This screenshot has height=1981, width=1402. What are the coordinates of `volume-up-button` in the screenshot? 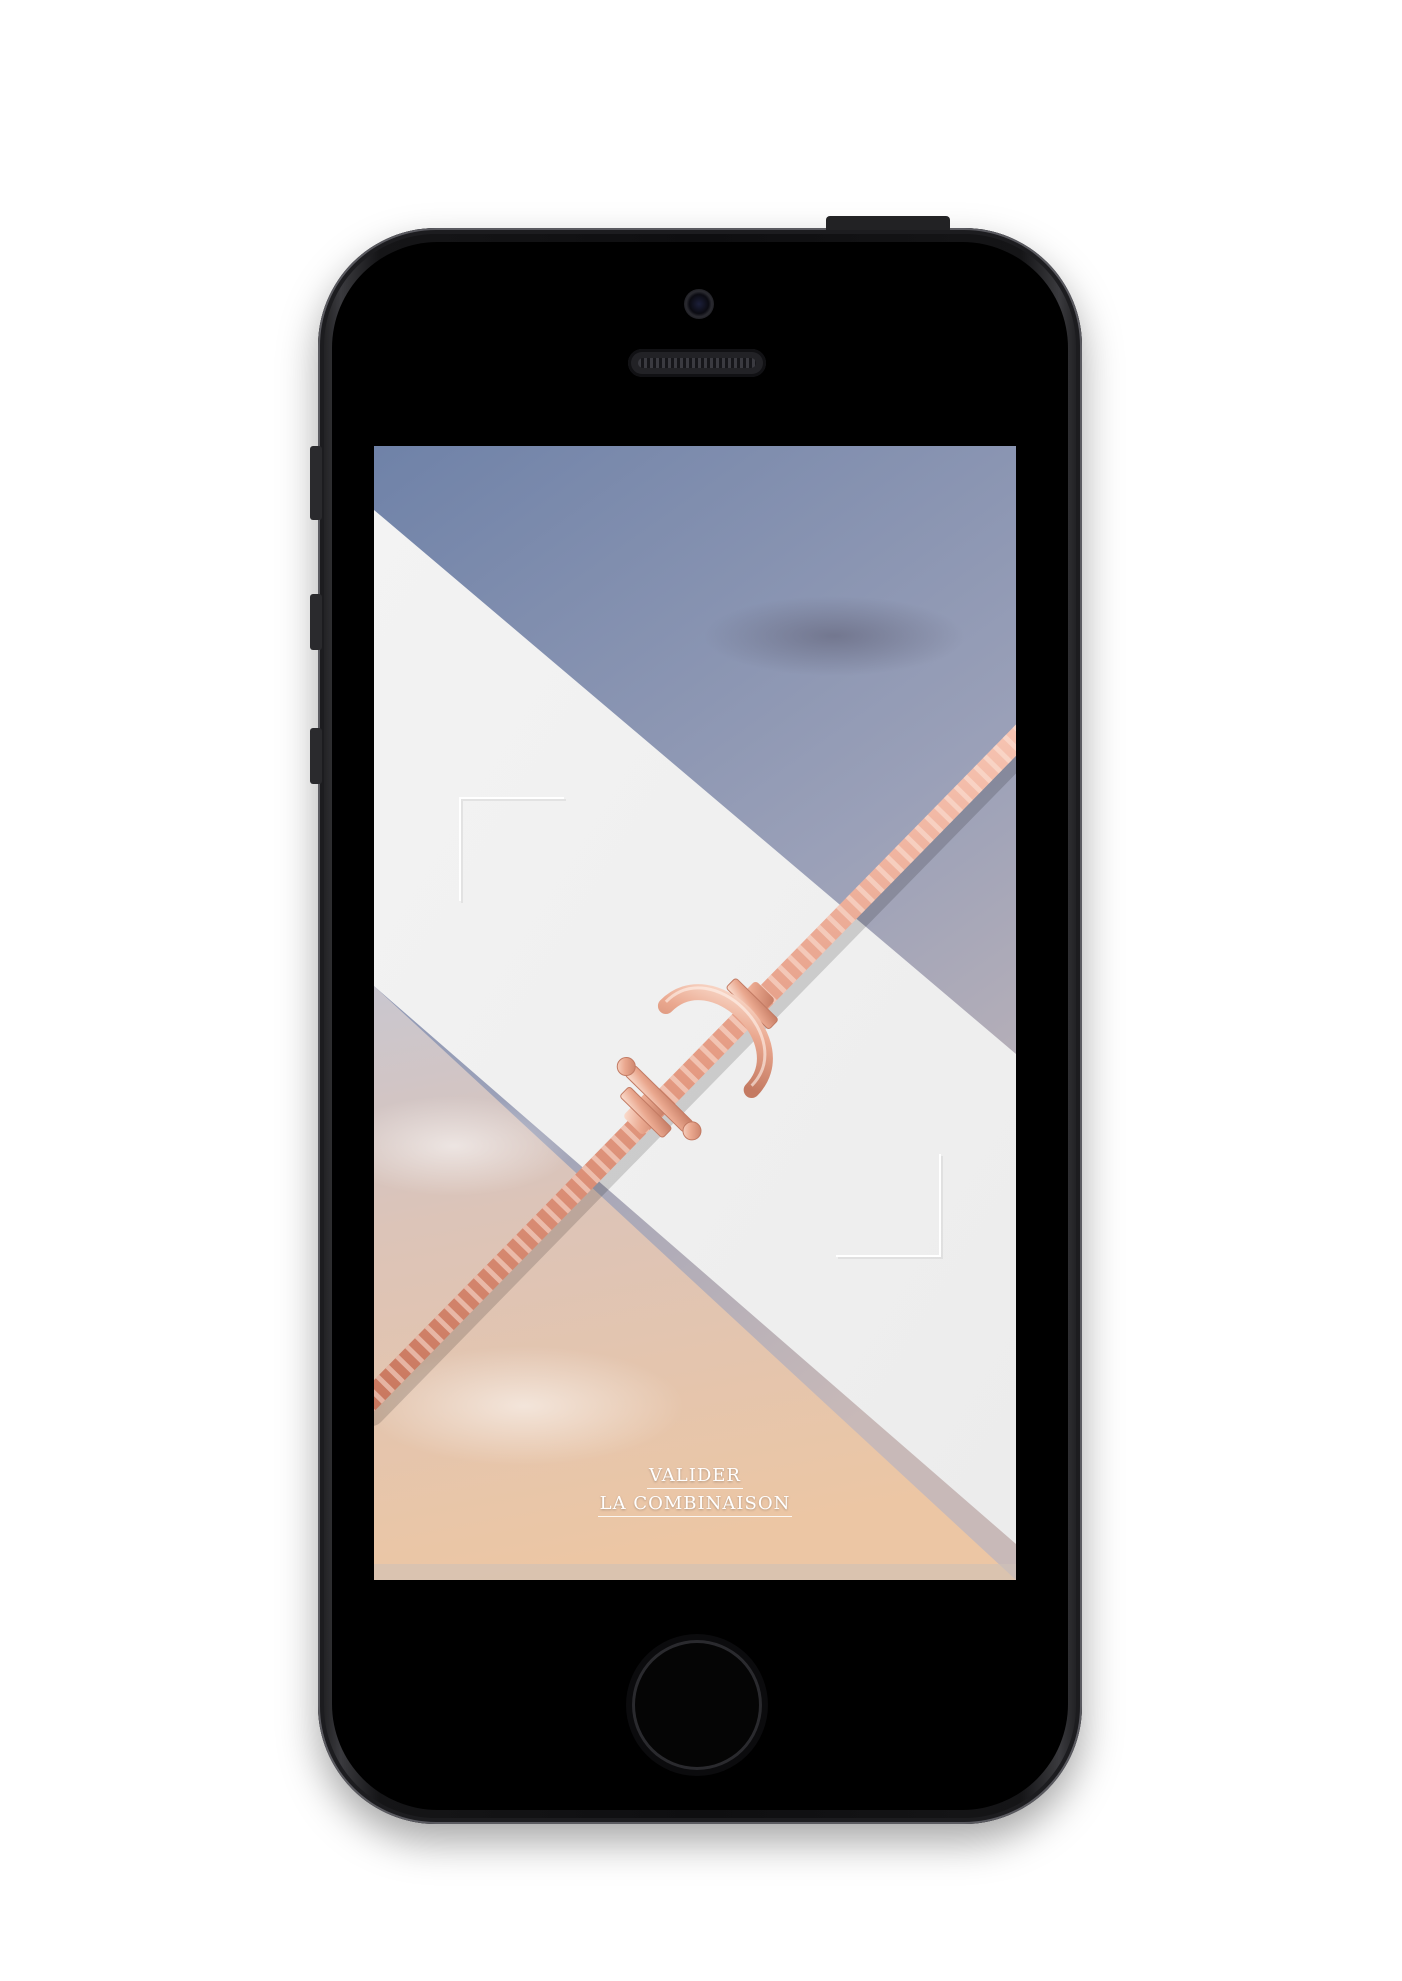 It's located at (316, 622).